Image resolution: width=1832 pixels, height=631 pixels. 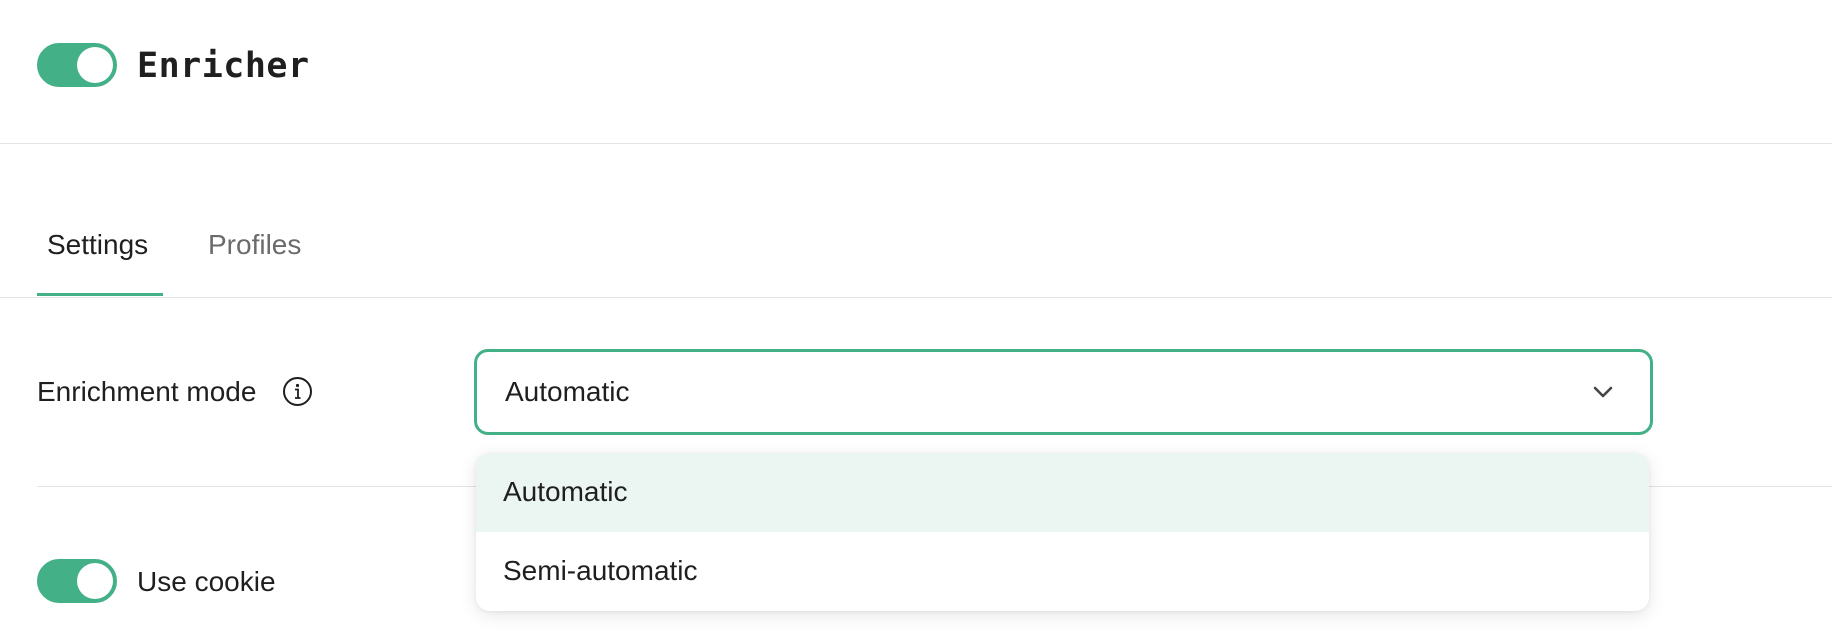 I want to click on tab-profiles: Profiles, so click(x=254, y=245).